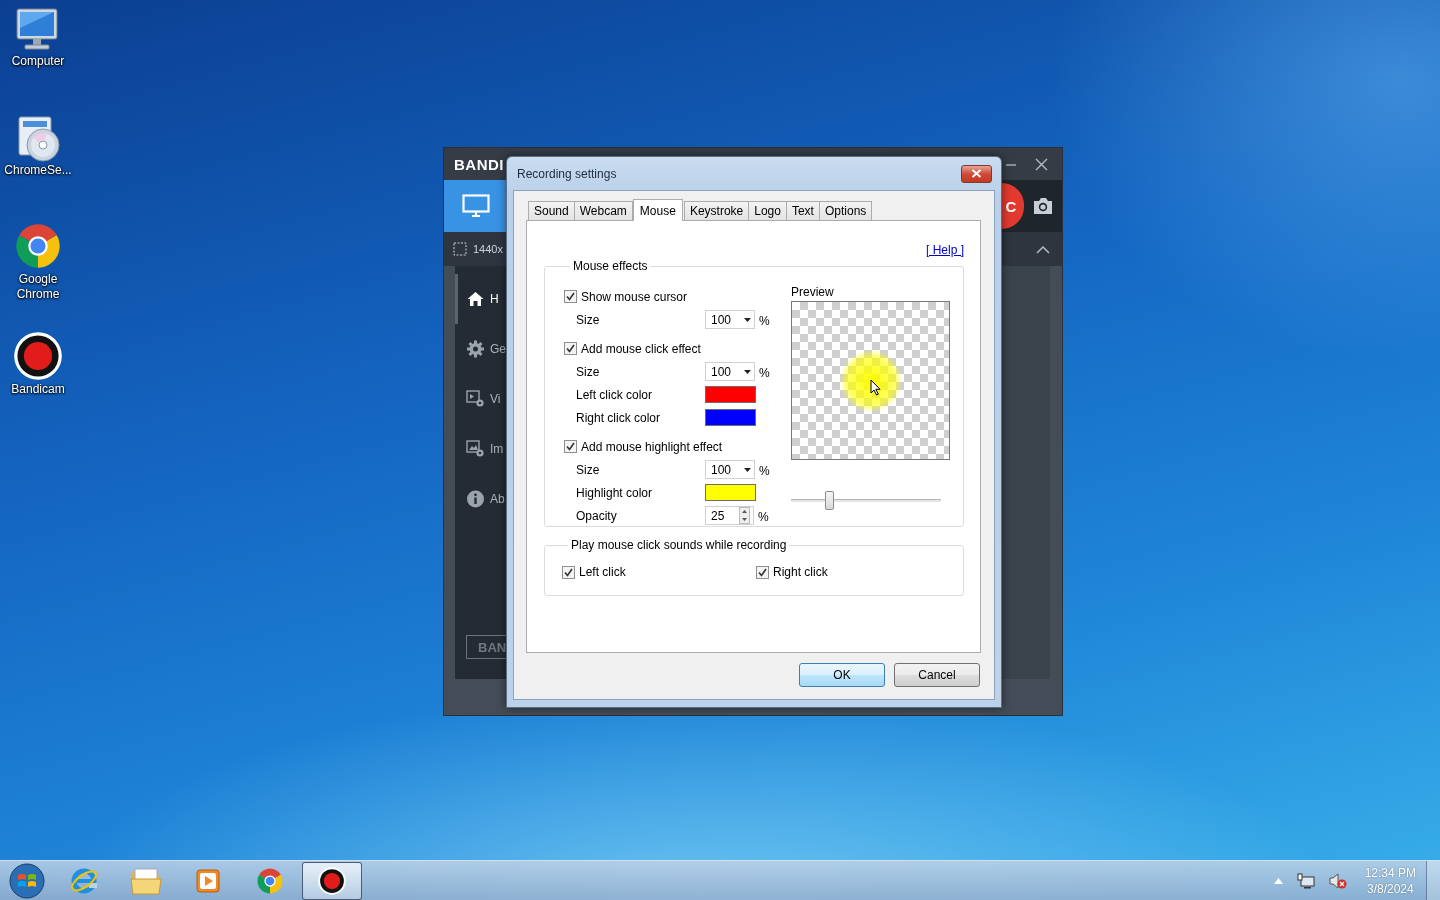  What do you see at coordinates (38, 59) in the screenshot?
I see `desktop-icon: Computer` at bounding box center [38, 59].